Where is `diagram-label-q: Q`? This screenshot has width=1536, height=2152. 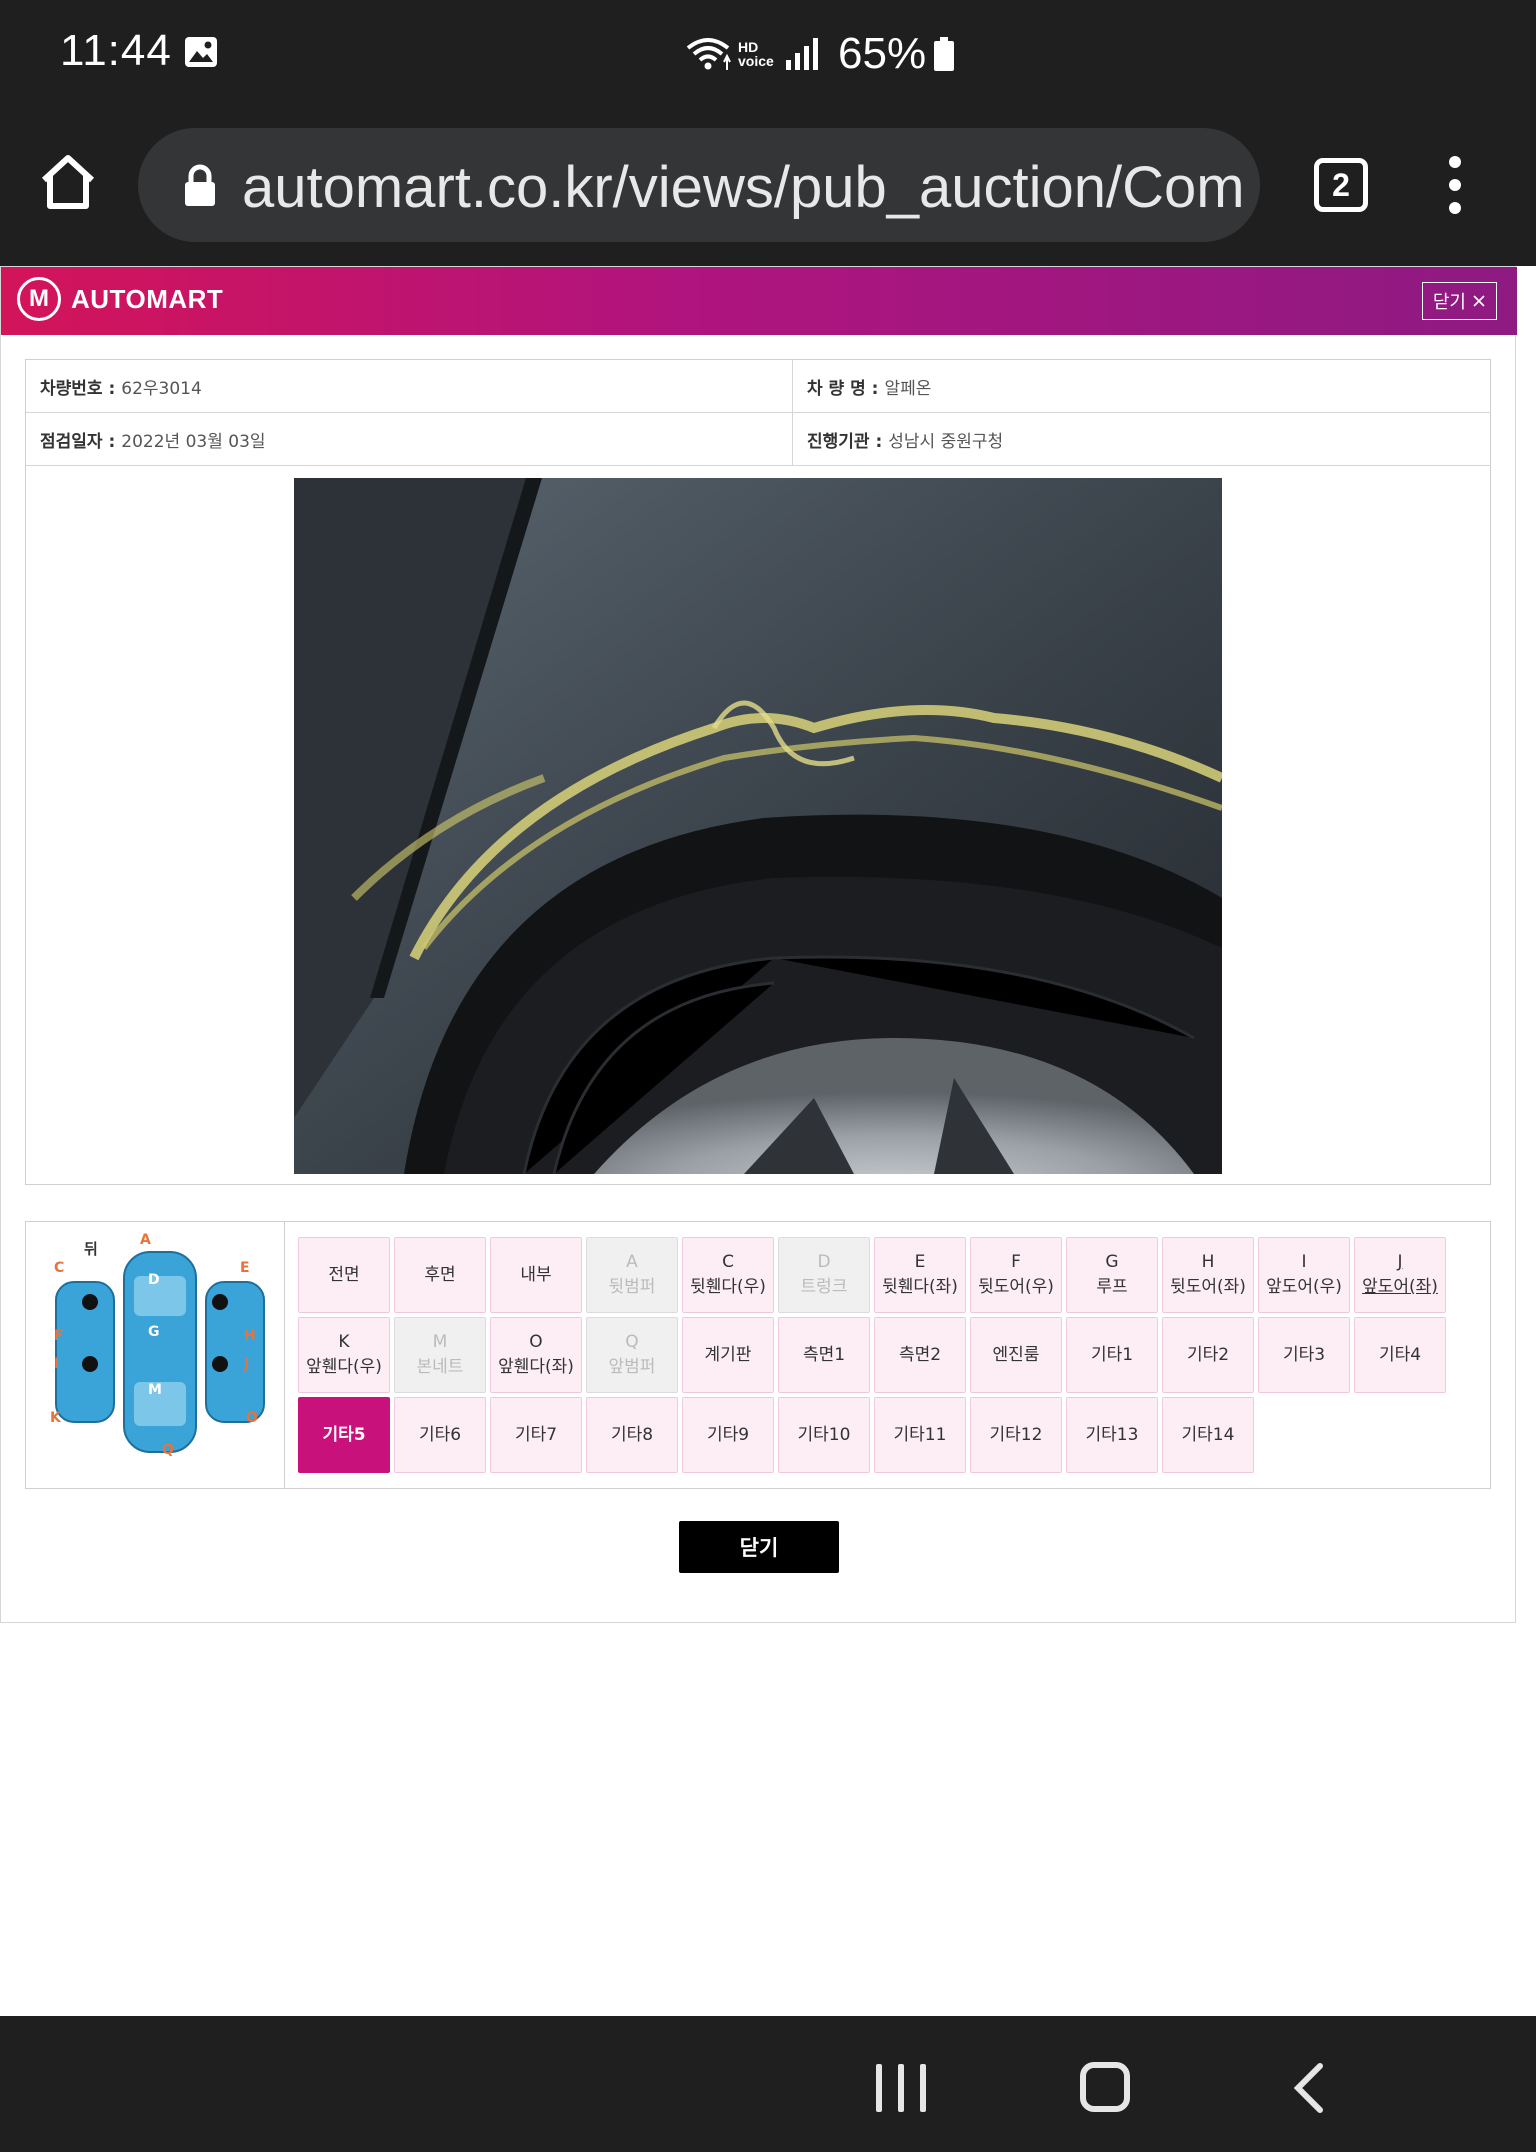
diagram-label-q: Q is located at coordinates (168, 1450).